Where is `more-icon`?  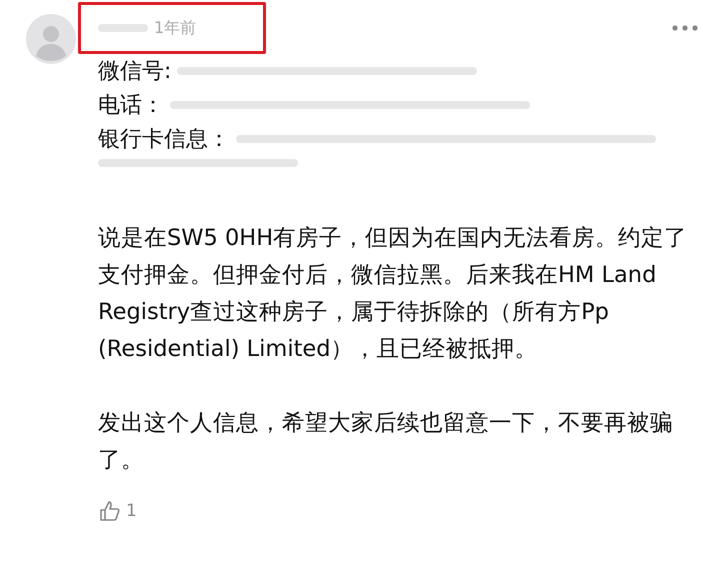 more-icon is located at coordinates (685, 28).